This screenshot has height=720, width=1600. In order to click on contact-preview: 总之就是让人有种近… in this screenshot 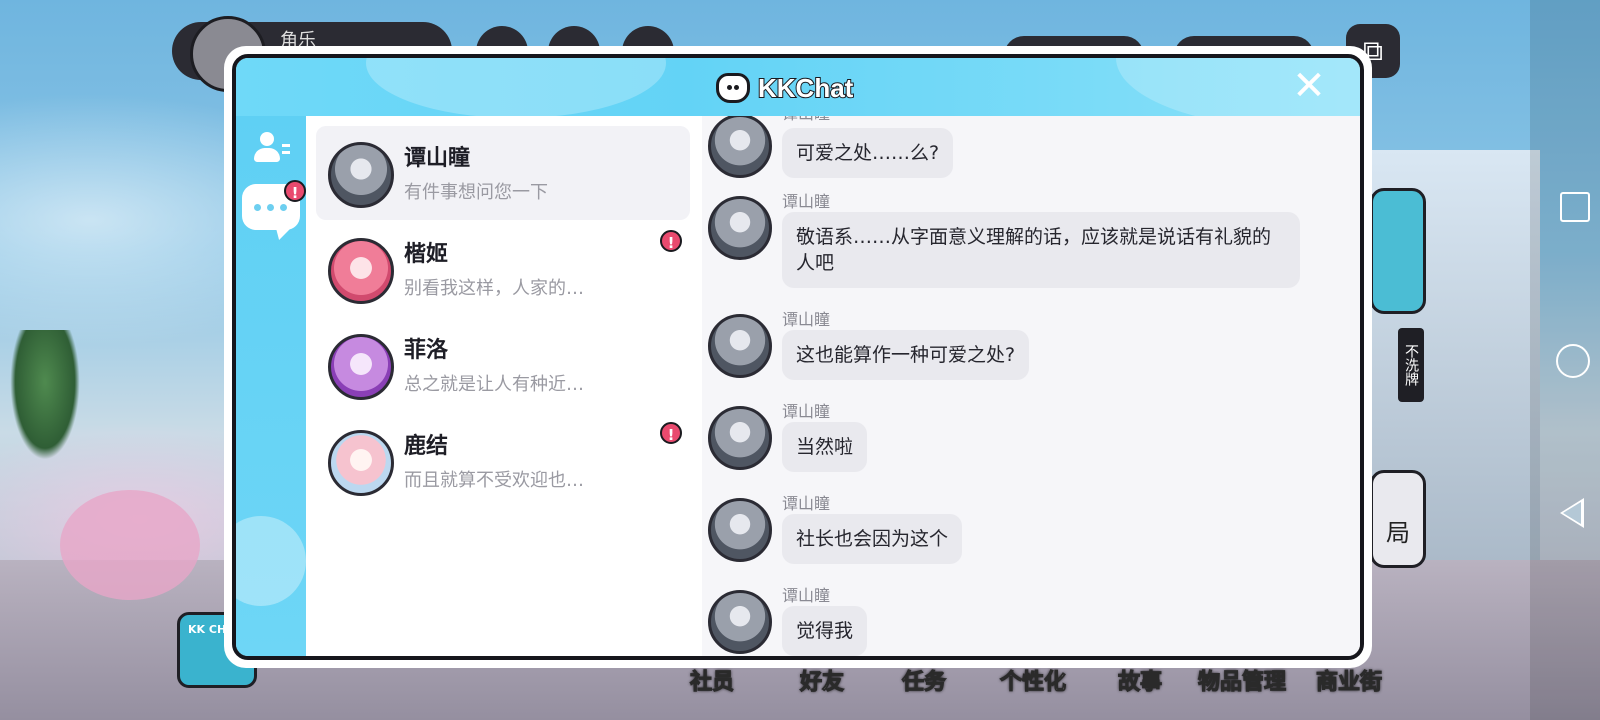, I will do `click(494, 384)`.